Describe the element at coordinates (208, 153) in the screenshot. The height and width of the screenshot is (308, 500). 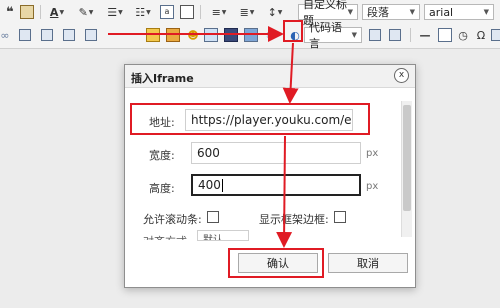
I see `width-input-value: 600` at that location.